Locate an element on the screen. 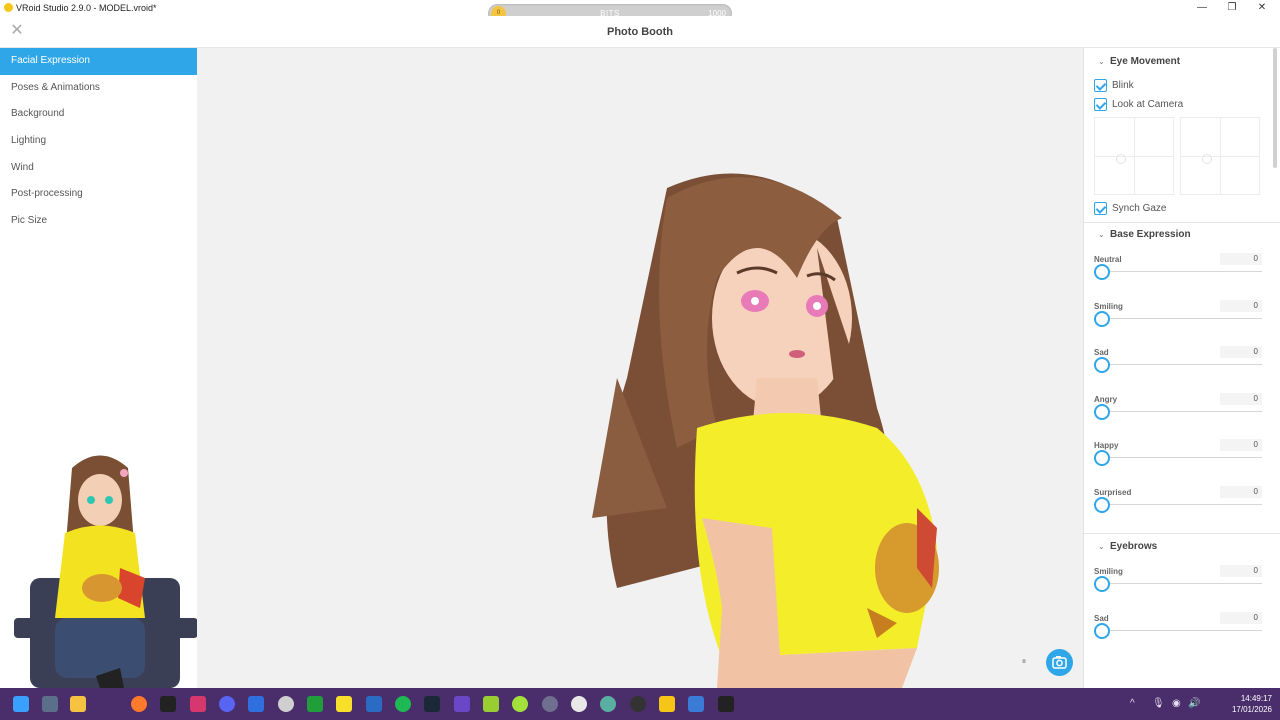  eyebrows-header: ⌄ Eyebrows is located at coordinates (1127, 546).